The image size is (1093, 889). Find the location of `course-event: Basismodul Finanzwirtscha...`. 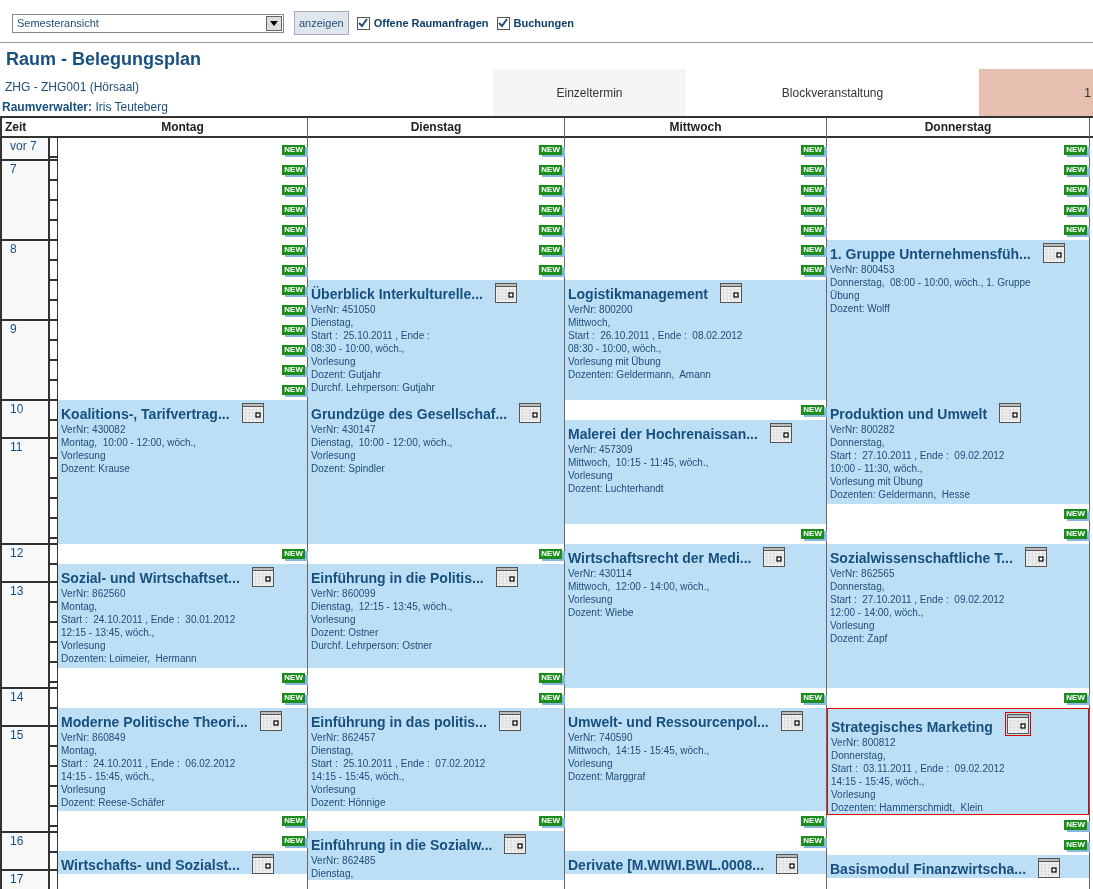

course-event: Basismodul Finanzwirtscha... is located at coordinates (958, 866).